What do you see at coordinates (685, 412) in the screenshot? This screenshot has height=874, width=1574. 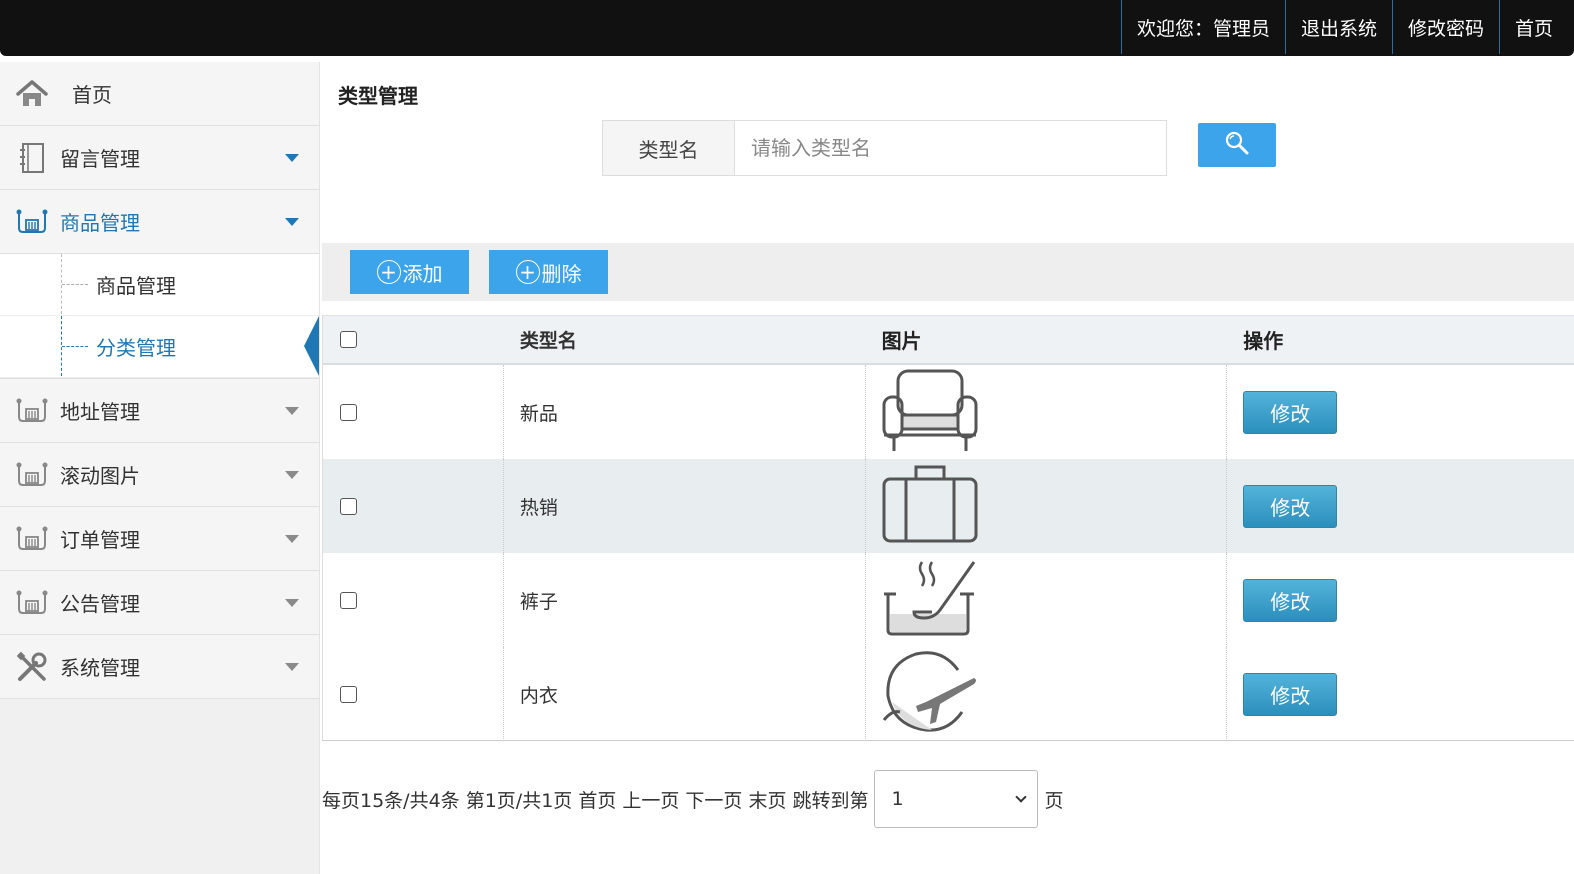 I see `category-name: 新品` at bounding box center [685, 412].